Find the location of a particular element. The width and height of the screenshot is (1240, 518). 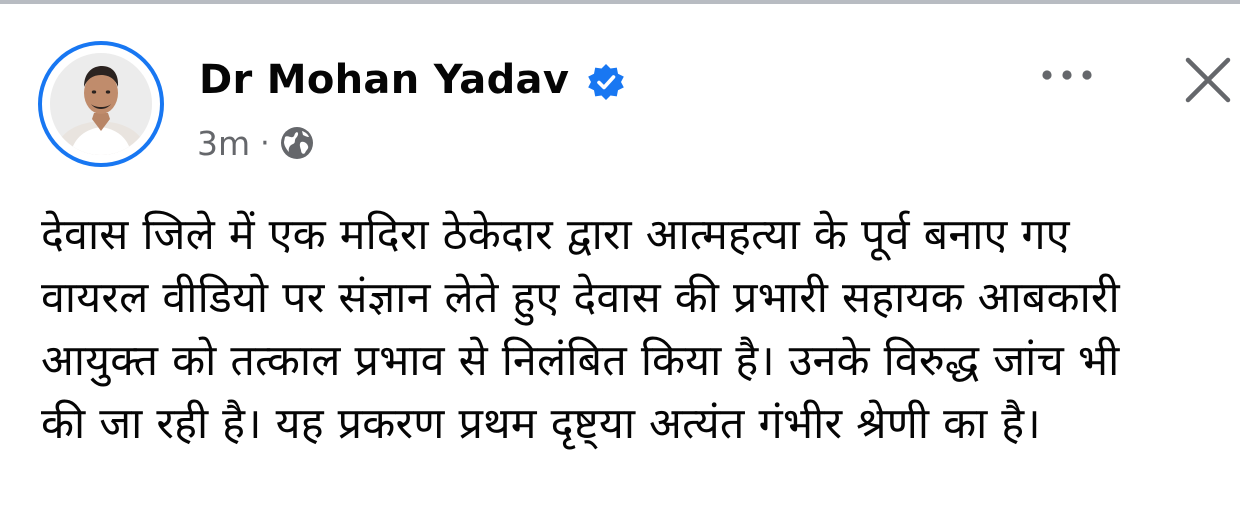

avatar is located at coordinates (101, 104).